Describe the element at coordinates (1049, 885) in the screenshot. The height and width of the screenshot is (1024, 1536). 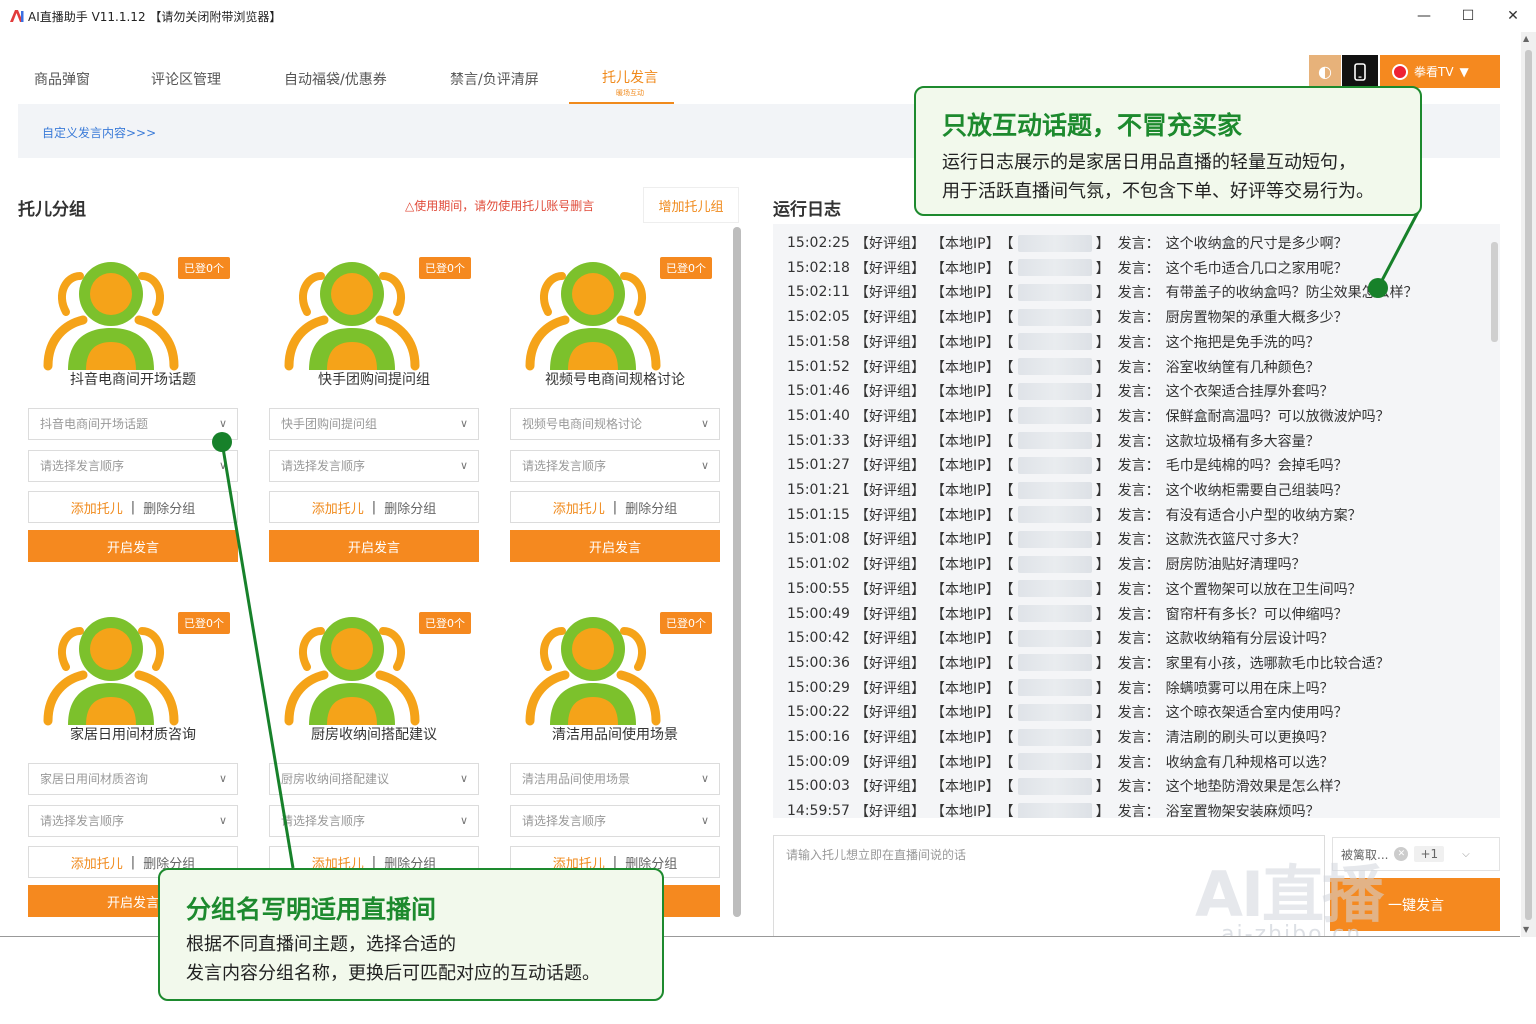
I see `speech-input: 请输入托儿想立即在直播间说的话 ◢` at that location.